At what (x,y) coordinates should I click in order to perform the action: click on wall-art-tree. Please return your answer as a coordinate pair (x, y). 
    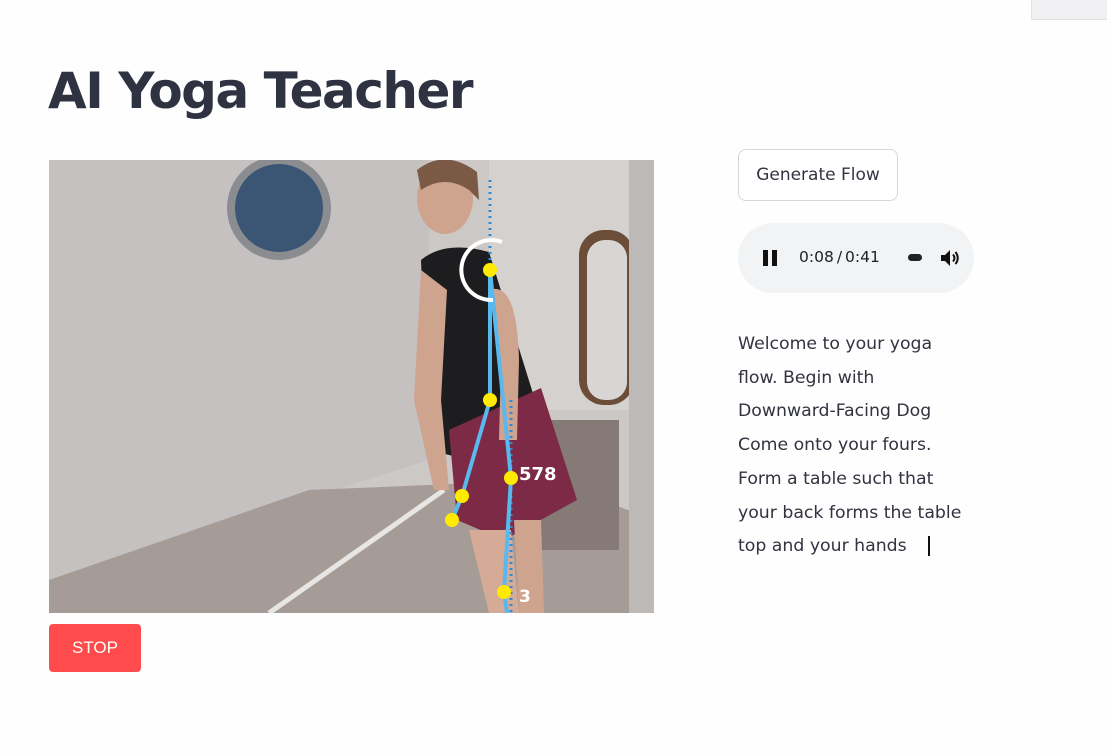
    Looking at the image, I should click on (279, 208).